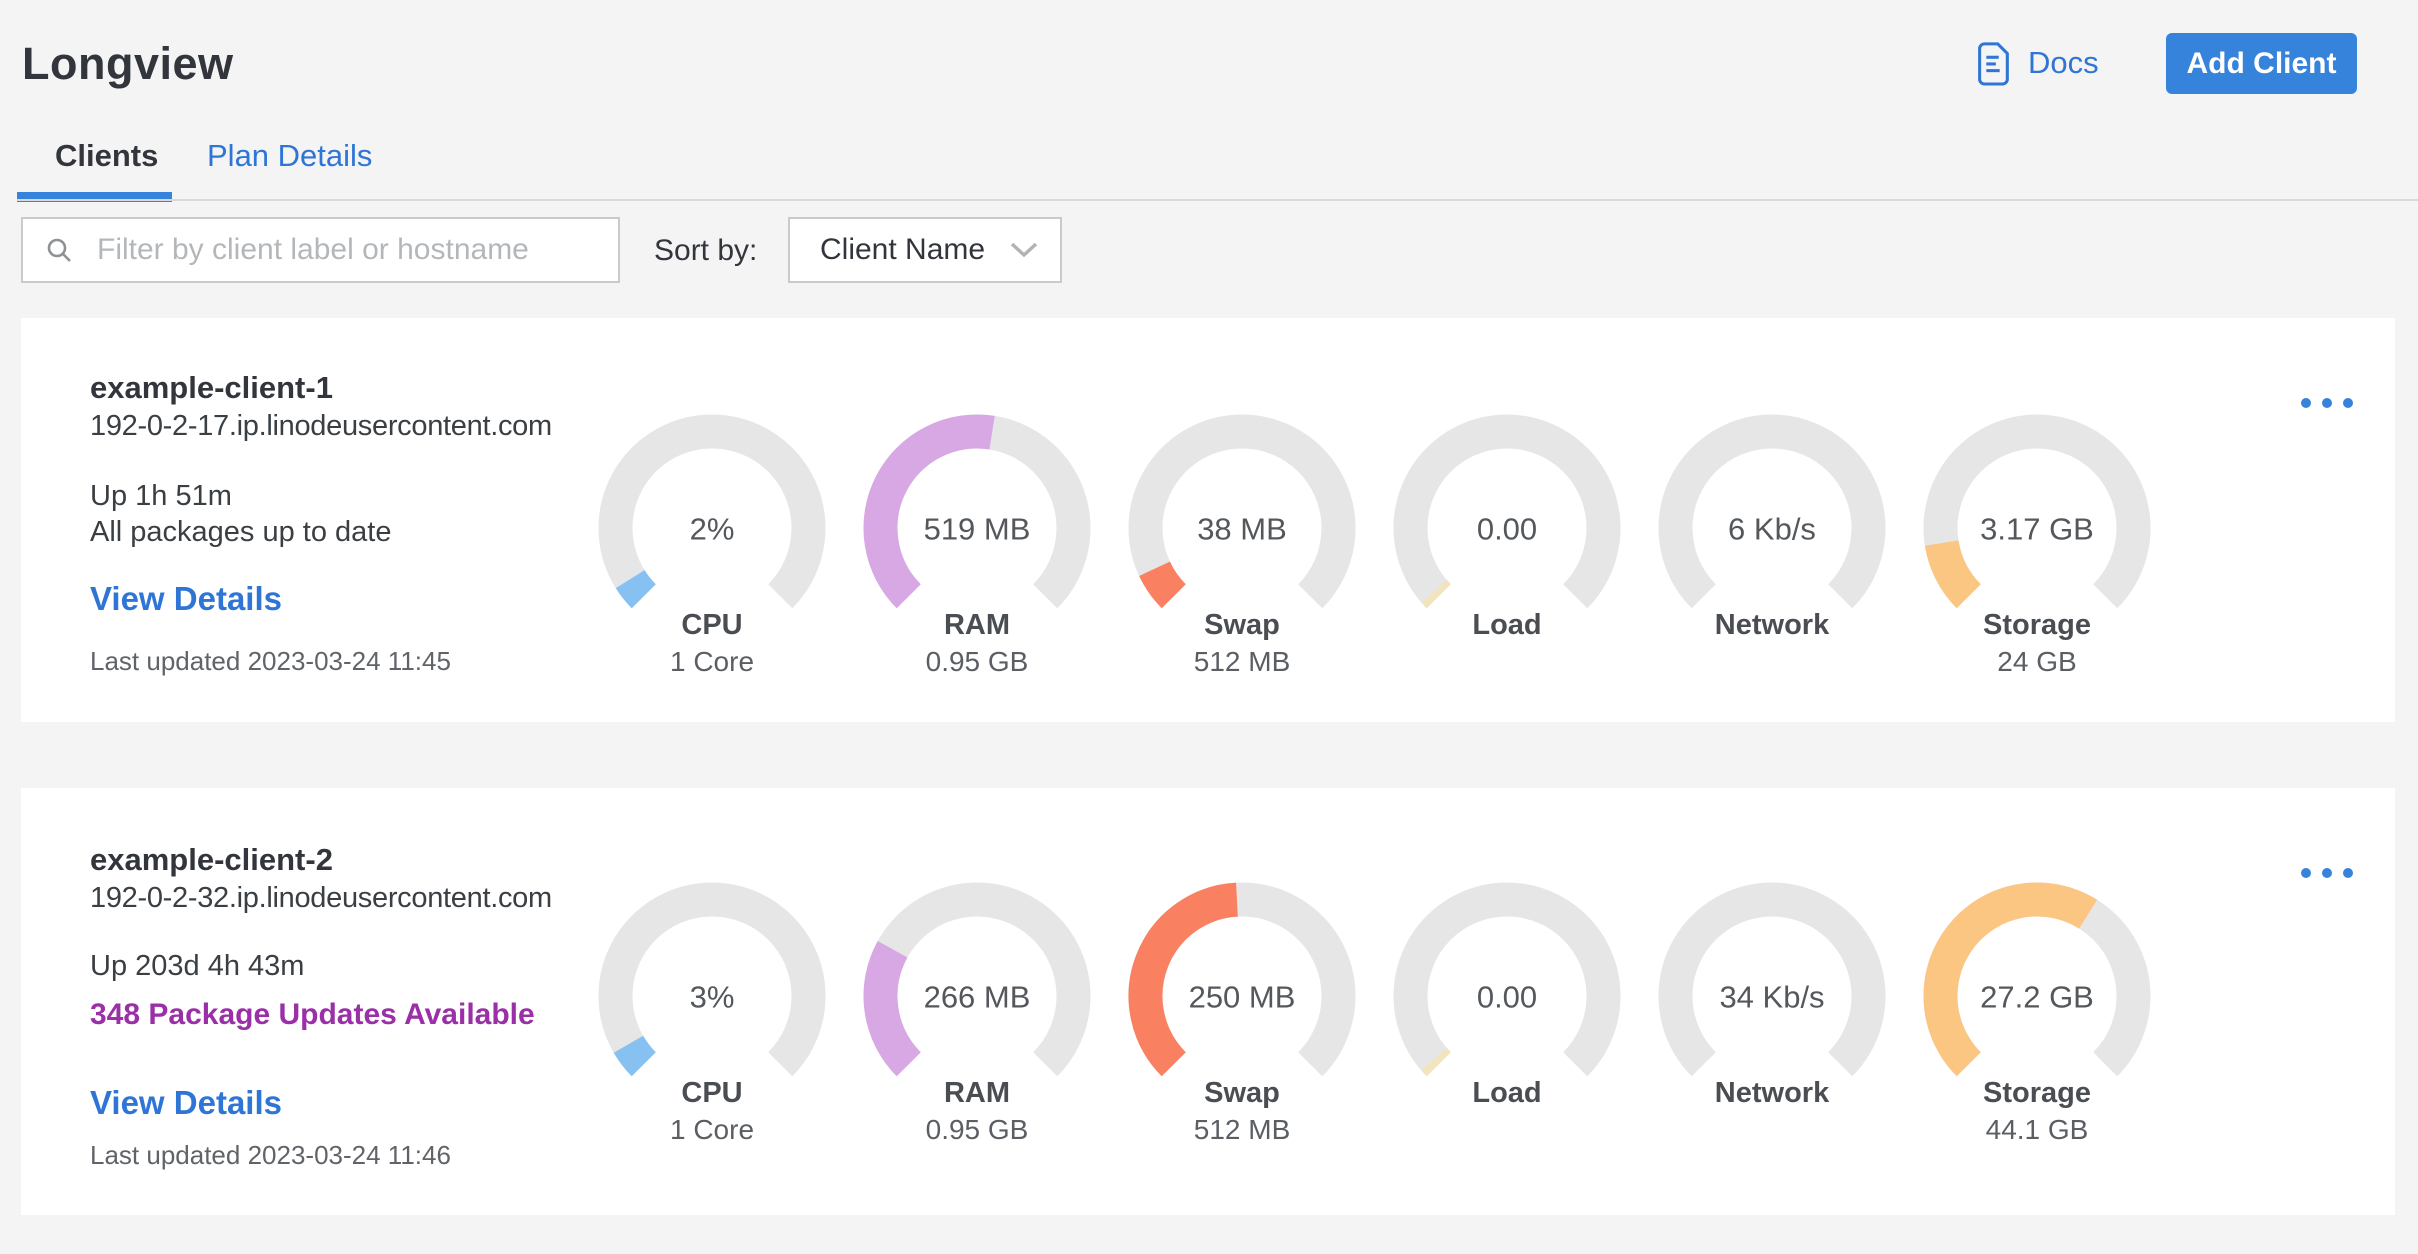 The width and height of the screenshot is (2418, 1254). I want to click on gauge-value: 38 MB, so click(1242, 529).